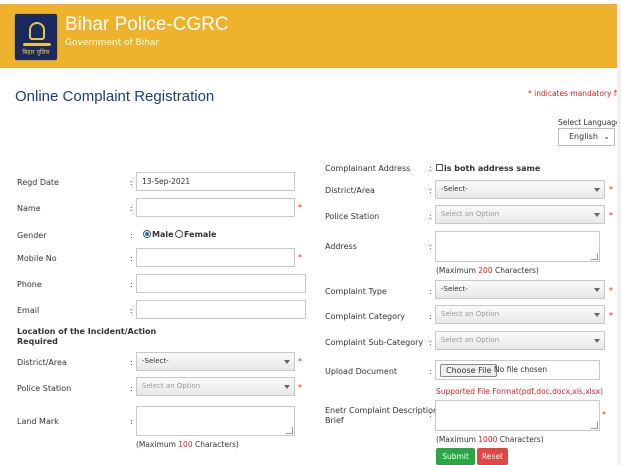 The image size is (621, 465). Describe the element at coordinates (37, 341) in the screenshot. I see `location-heading-cont: Required` at that location.